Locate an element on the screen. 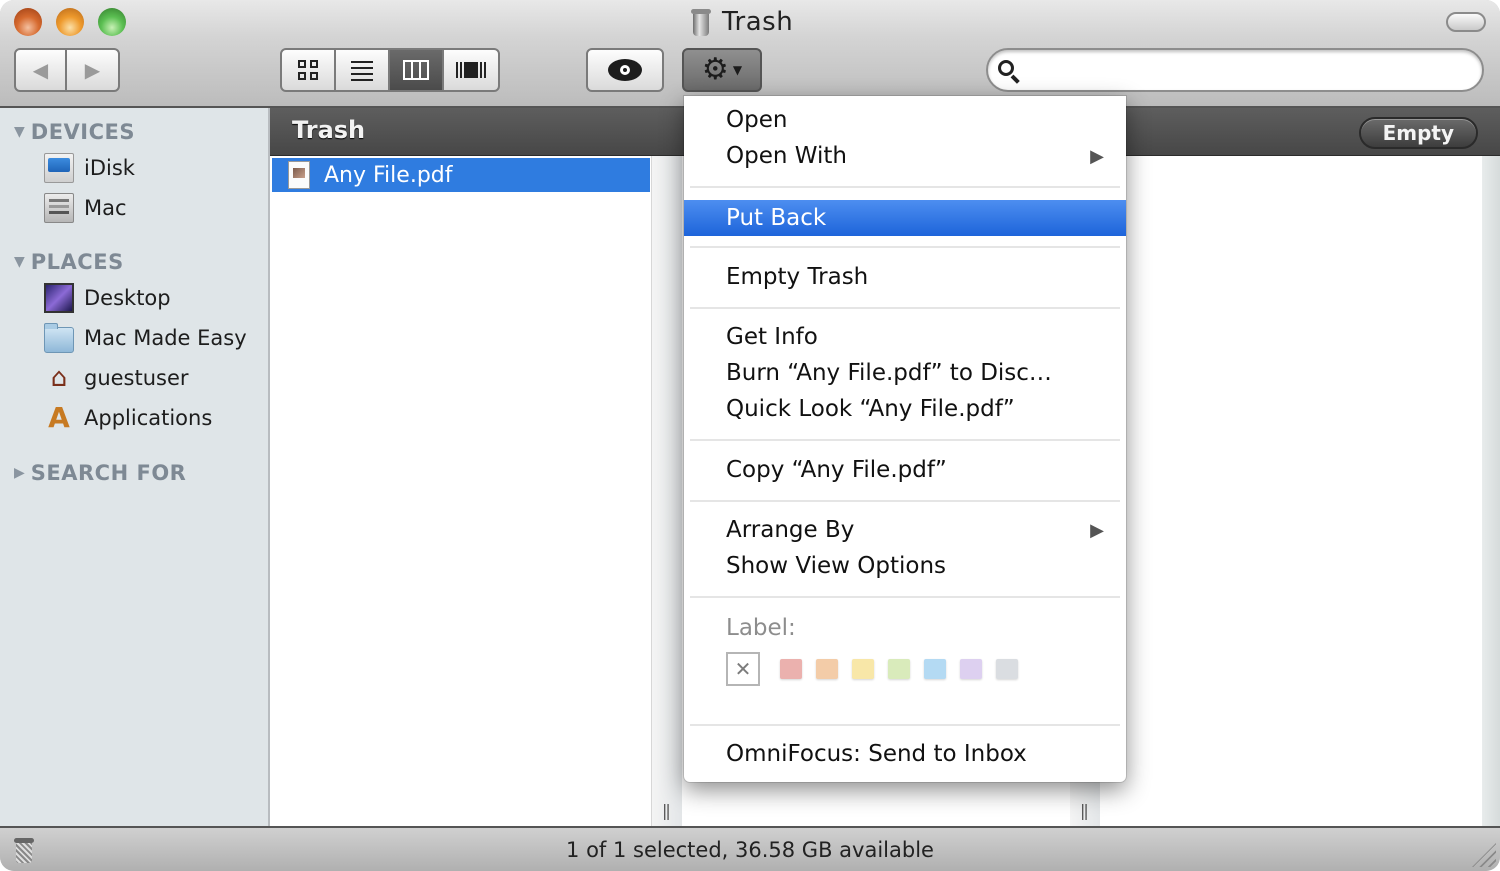  window-title: Trash is located at coordinates (758, 22).